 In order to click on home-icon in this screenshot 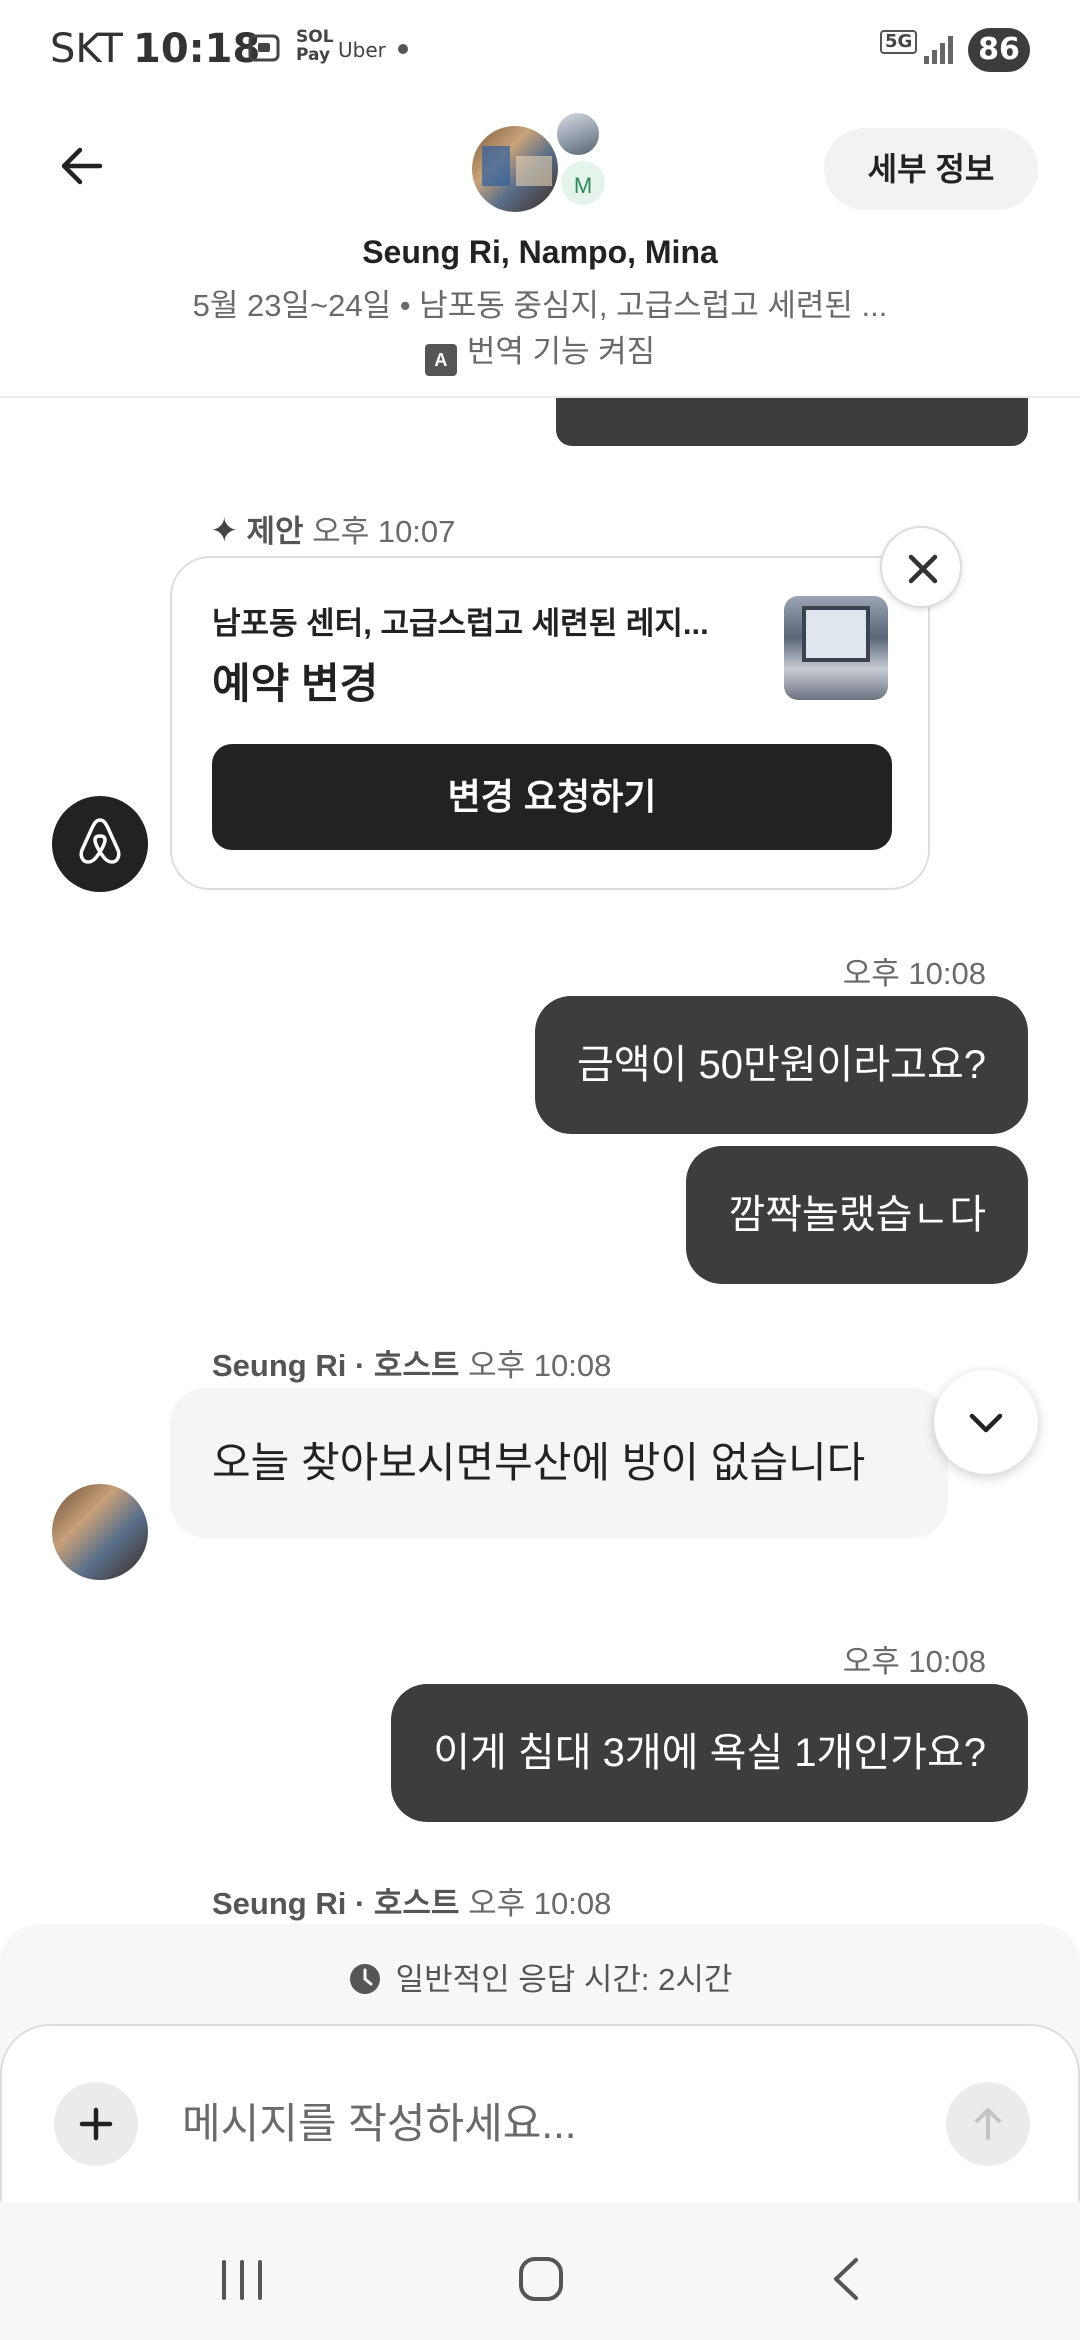, I will do `click(541, 2279)`.